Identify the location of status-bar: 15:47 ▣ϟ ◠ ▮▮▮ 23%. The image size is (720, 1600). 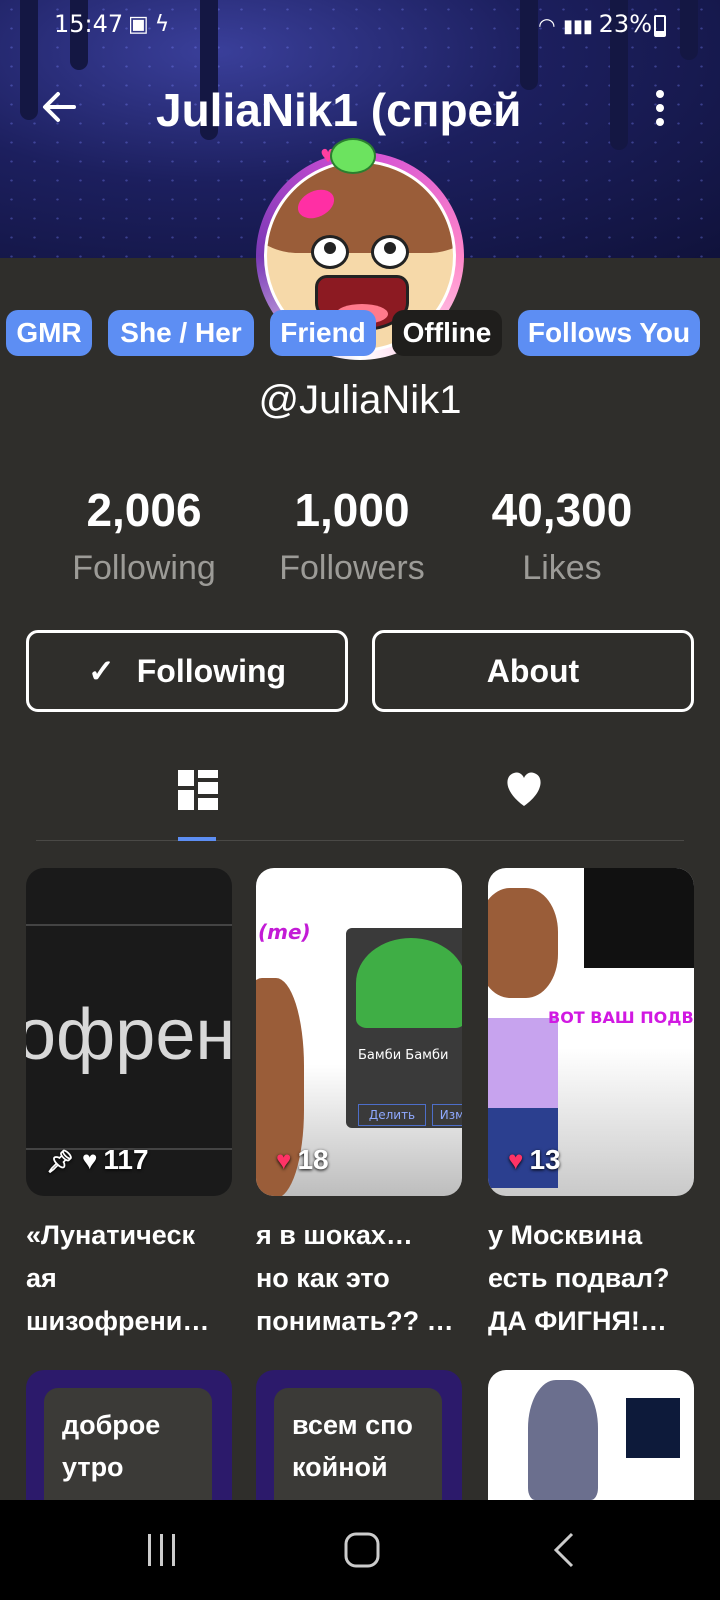
(360, 26).